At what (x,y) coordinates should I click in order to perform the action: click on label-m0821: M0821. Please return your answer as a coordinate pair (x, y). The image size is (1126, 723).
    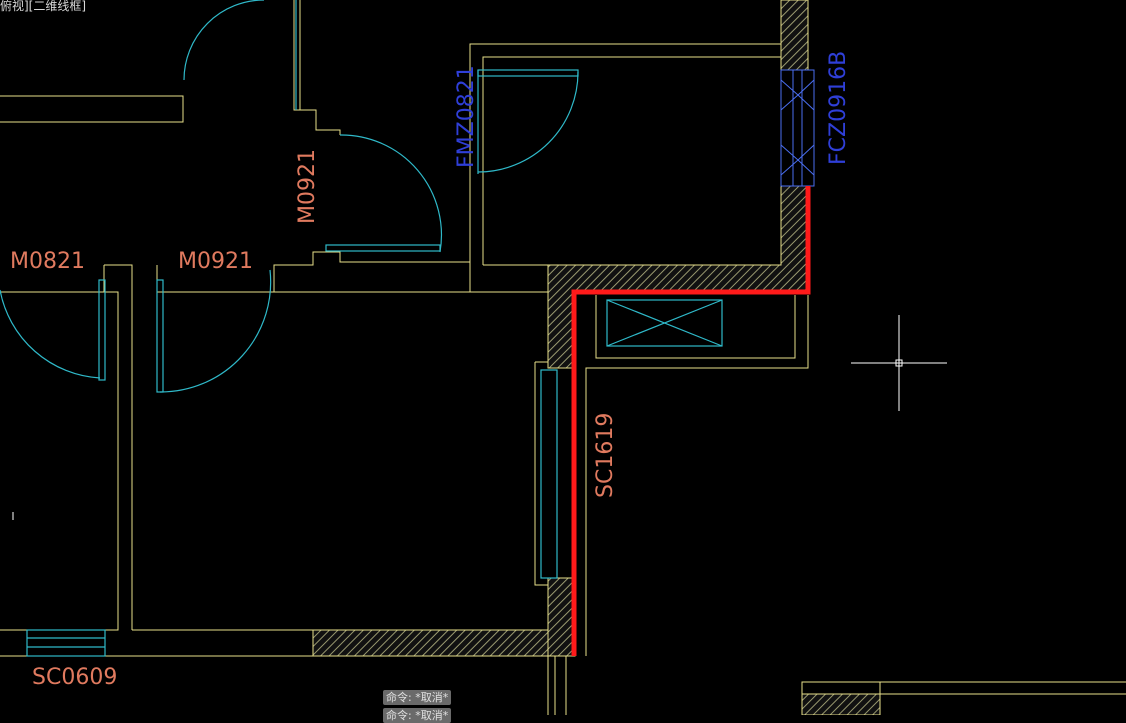
    Looking at the image, I should click on (47, 261).